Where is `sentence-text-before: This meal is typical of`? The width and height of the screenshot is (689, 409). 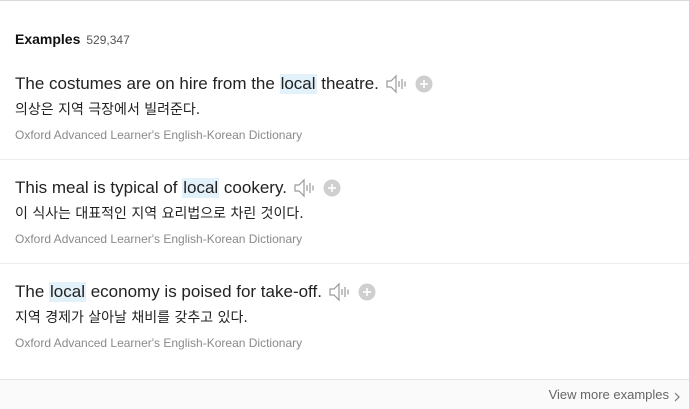 sentence-text-before: This meal is typical of is located at coordinates (99, 187).